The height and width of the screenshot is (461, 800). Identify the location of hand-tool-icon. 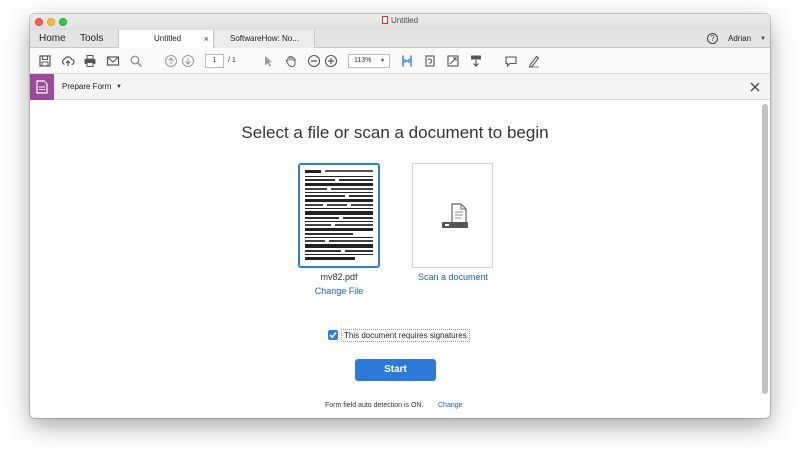
(291, 61).